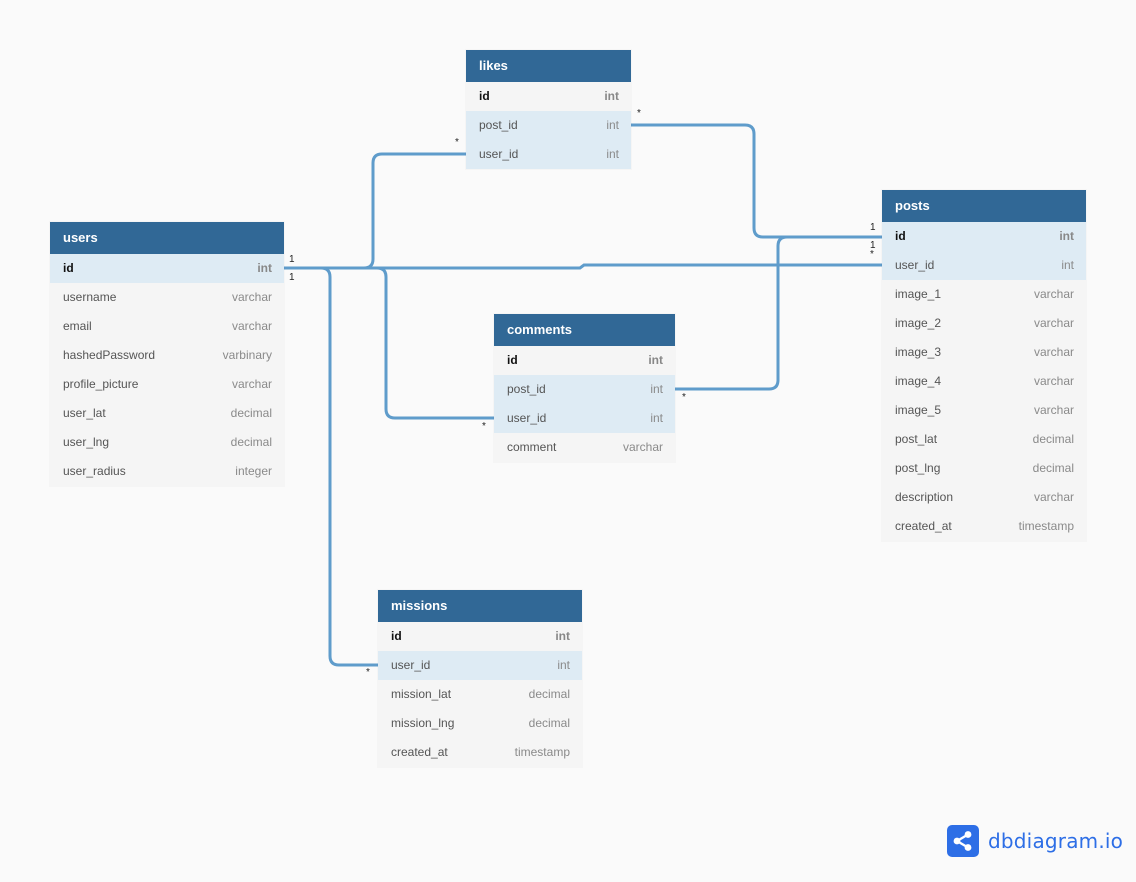 The image size is (1136, 882). Describe the element at coordinates (984, 410) in the screenshot. I see `field-row-posts-image-5: image_5 varchar` at that location.